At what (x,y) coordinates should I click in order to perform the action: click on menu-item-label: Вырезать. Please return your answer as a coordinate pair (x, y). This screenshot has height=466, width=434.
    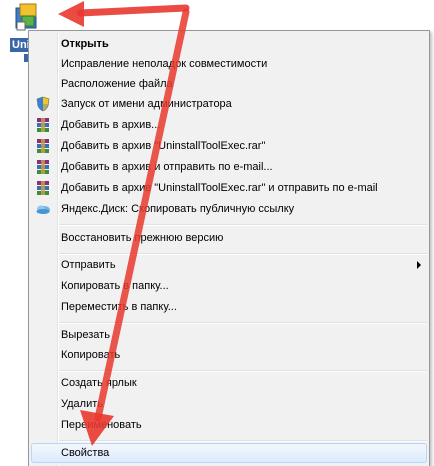
    Looking at the image, I should click on (85, 335).